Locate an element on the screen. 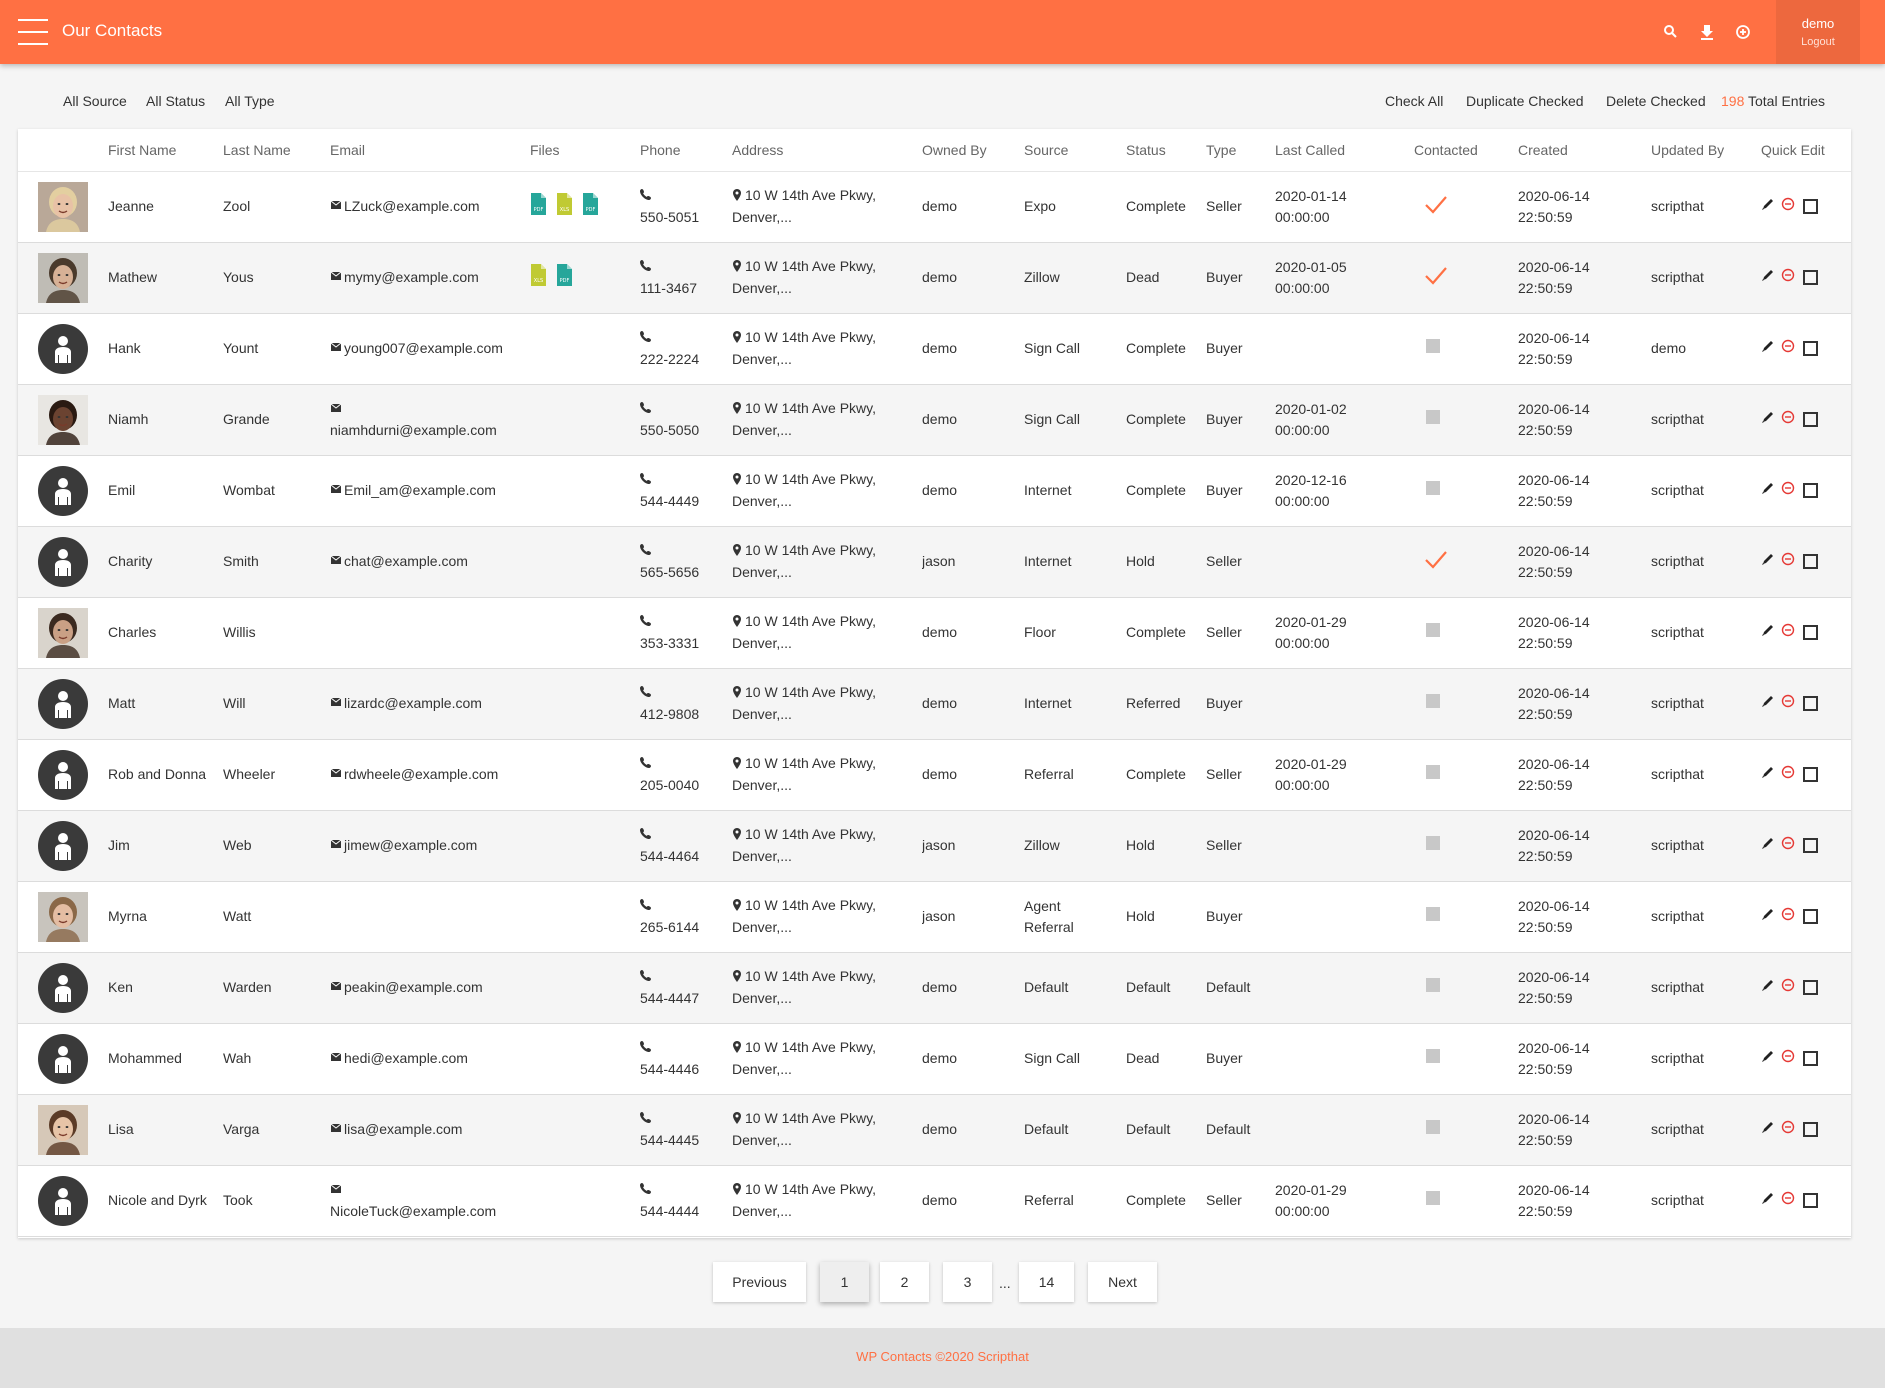  email-link: NicoleTuck@example.com is located at coordinates (430, 1200).